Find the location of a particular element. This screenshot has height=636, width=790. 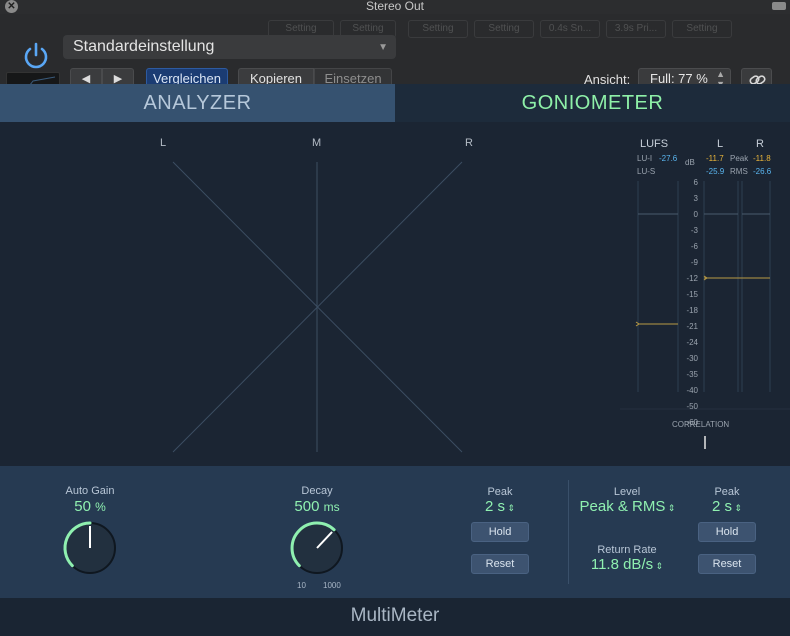

auto-gain-number: 50 is located at coordinates (82, 506).